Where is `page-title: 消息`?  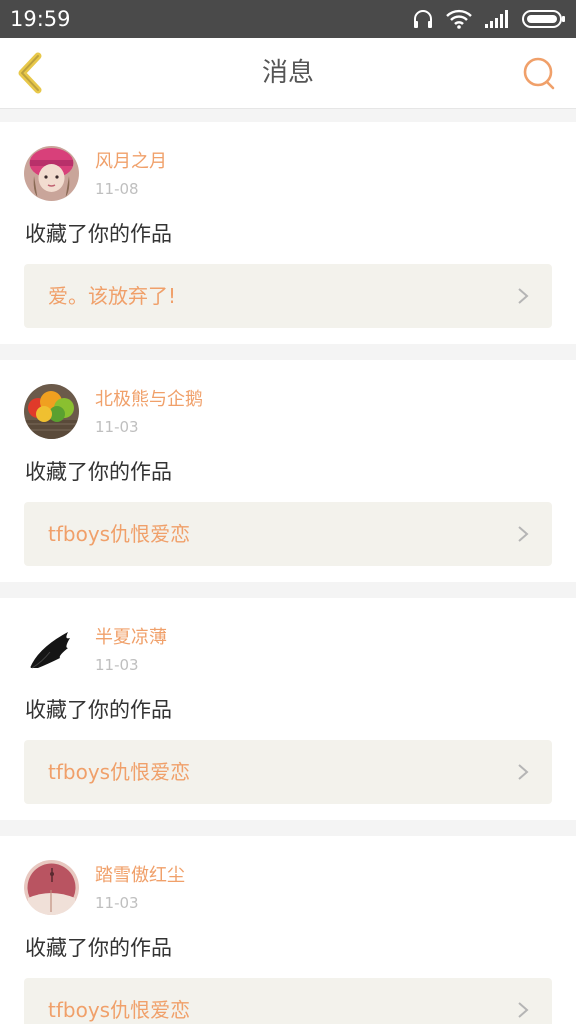 page-title: 消息 is located at coordinates (287, 73).